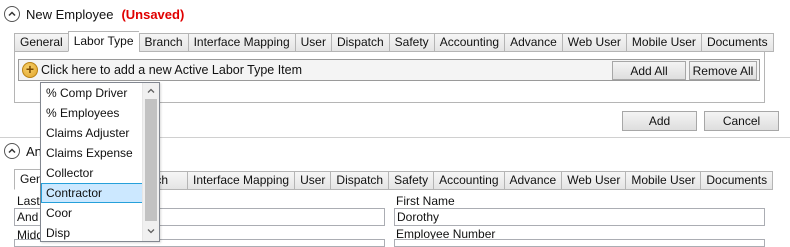  Describe the element at coordinates (241, 180) in the screenshot. I see `tab-interface-mapping-2: Interface Mapping` at that location.